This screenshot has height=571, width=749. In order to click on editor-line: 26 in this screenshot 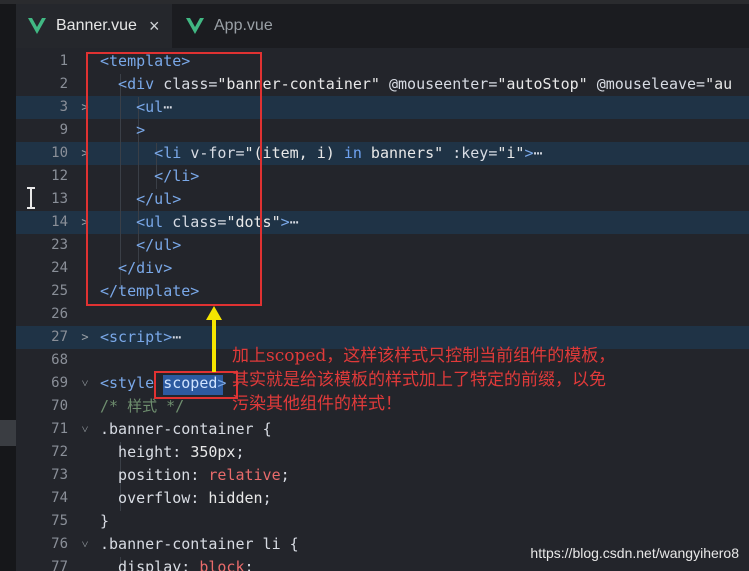, I will do `click(382, 314)`.